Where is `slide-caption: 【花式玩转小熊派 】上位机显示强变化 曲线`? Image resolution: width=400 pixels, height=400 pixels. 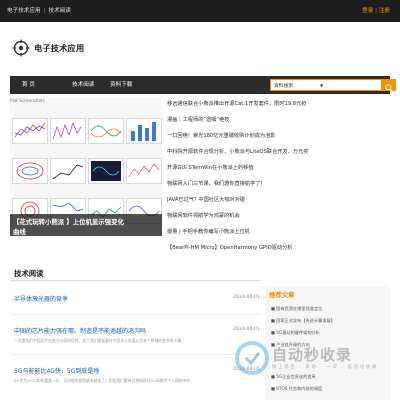 slide-caption: 【花式玩转小熊派 】上位机显示强变化 曲线 is located at coordinates (86, 225).